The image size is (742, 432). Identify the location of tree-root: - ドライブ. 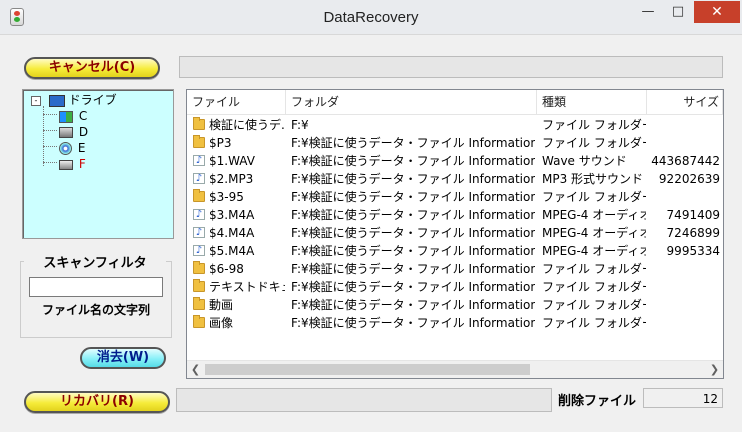
(74, 100).